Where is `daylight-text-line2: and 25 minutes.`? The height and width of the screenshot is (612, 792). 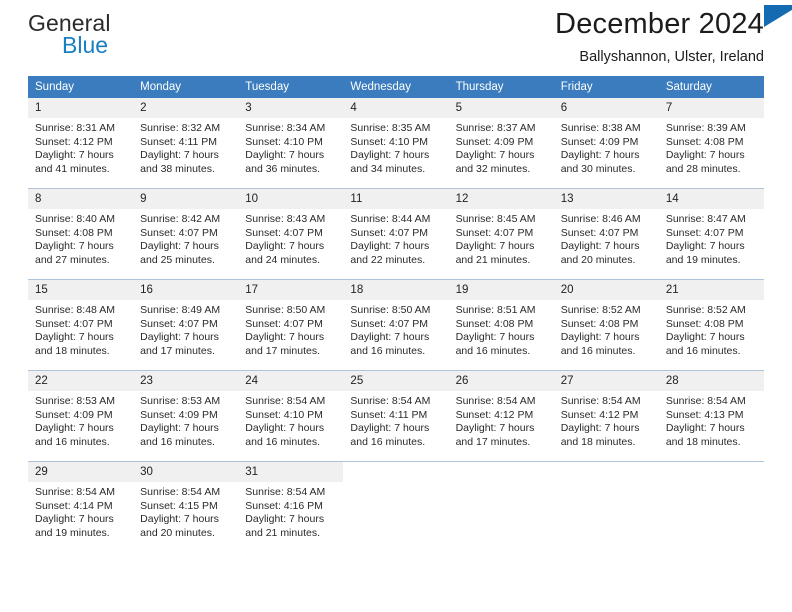
daylight-text-line2: and 25 minutes. is located at coordinates (177, 259).